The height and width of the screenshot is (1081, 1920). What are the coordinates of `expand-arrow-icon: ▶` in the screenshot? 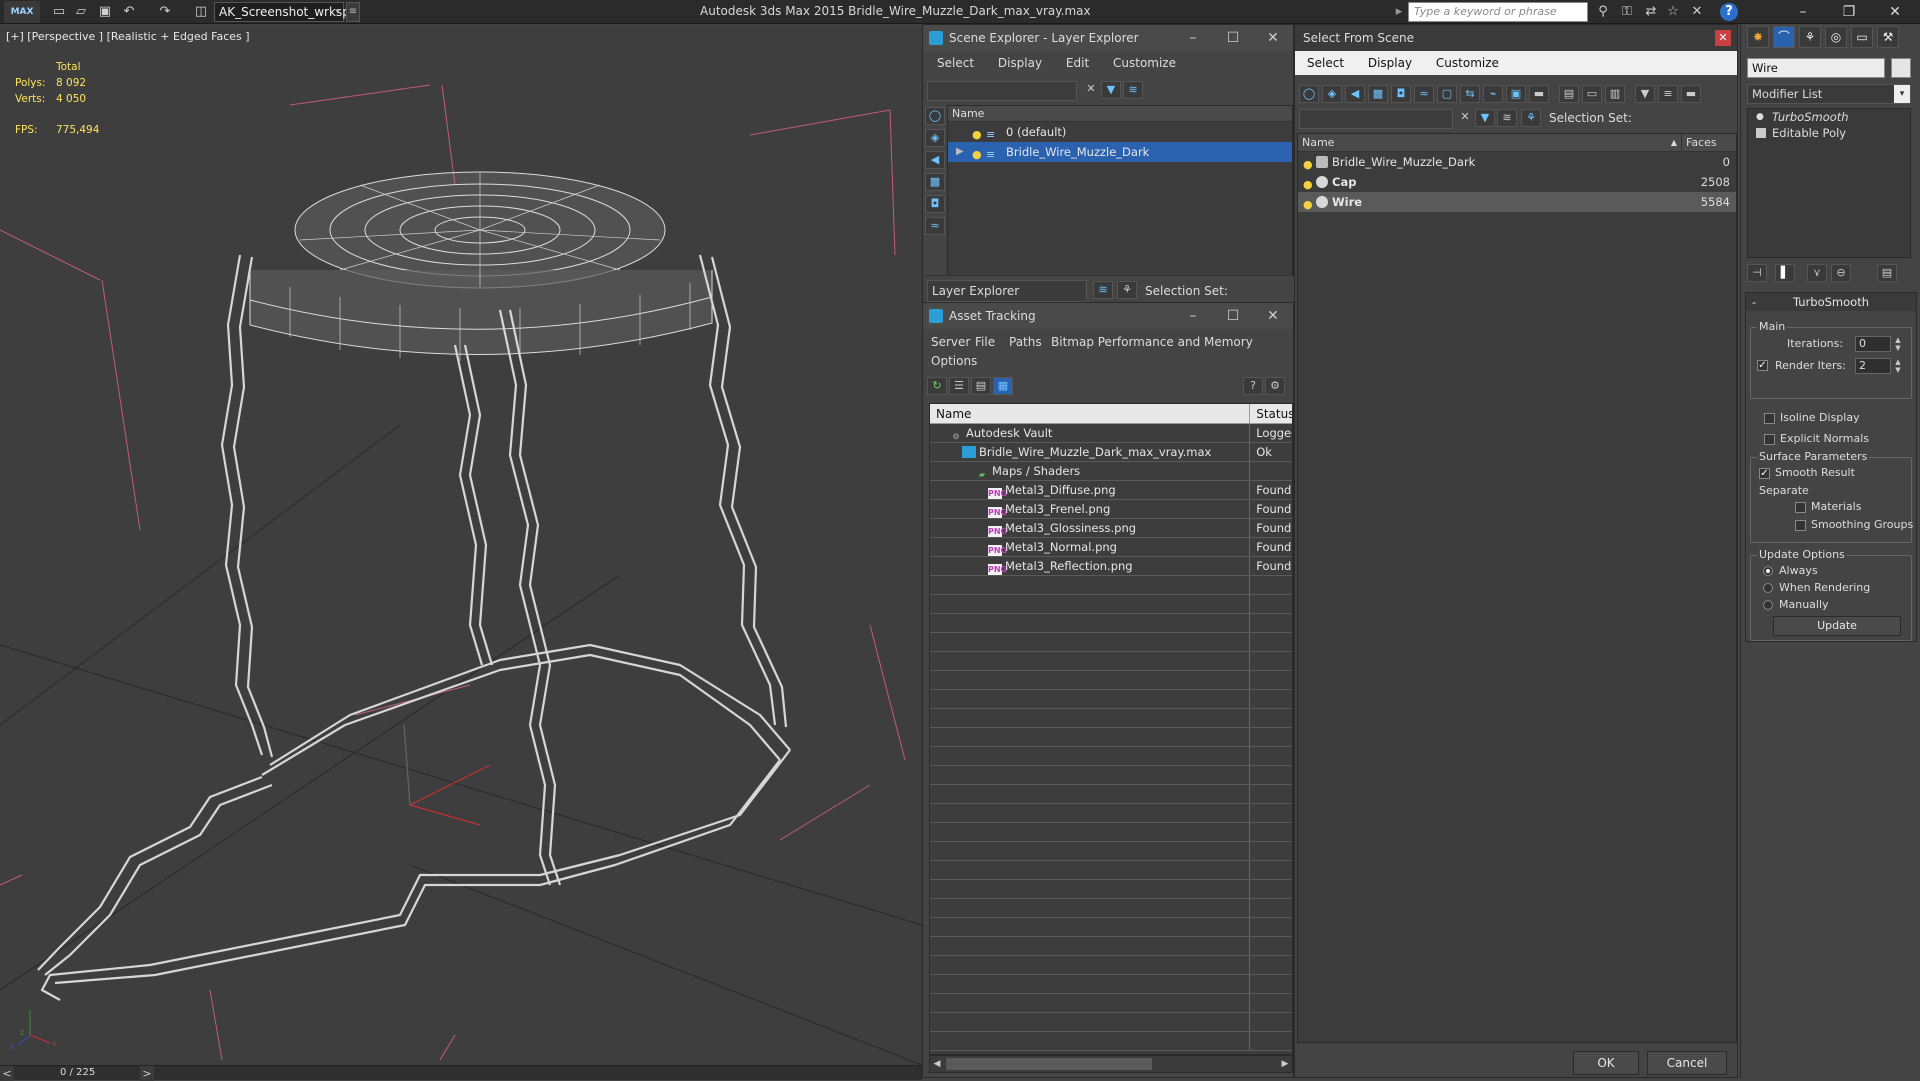 It's located at (960, 152).